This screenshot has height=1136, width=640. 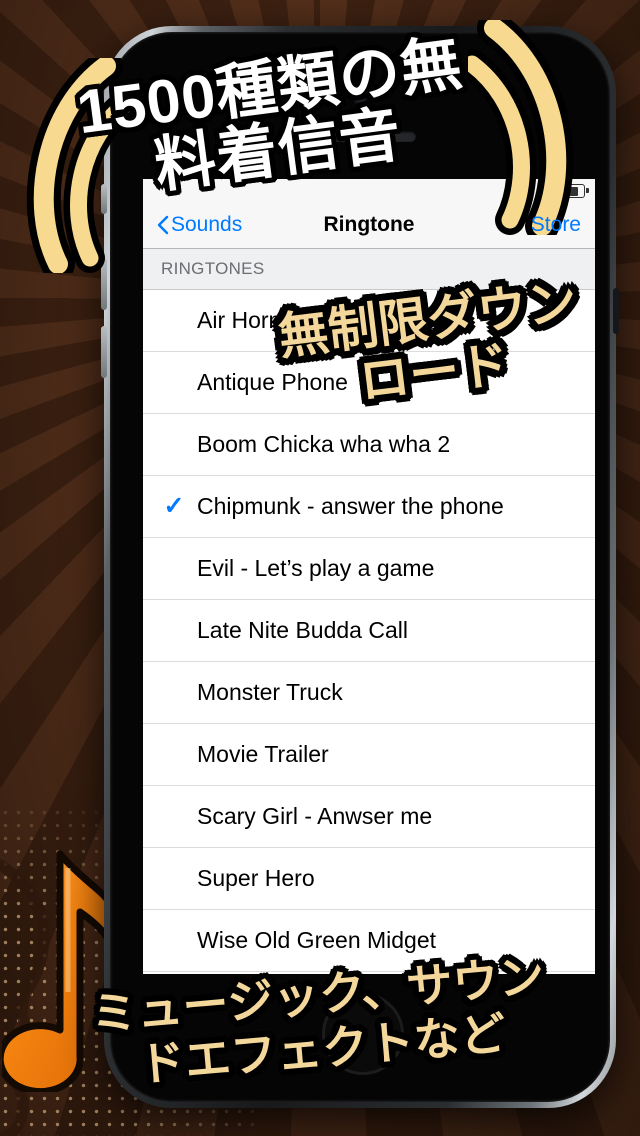 I want to click on ringtone-label: Air Horn, so click(x=239, y=320).